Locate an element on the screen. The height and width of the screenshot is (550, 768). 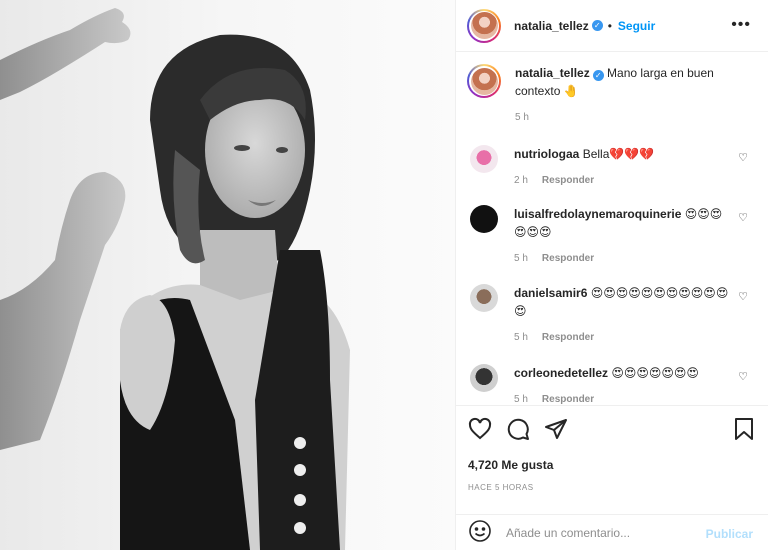
more-options-icon: ••• is located at coordinates (741, 25).